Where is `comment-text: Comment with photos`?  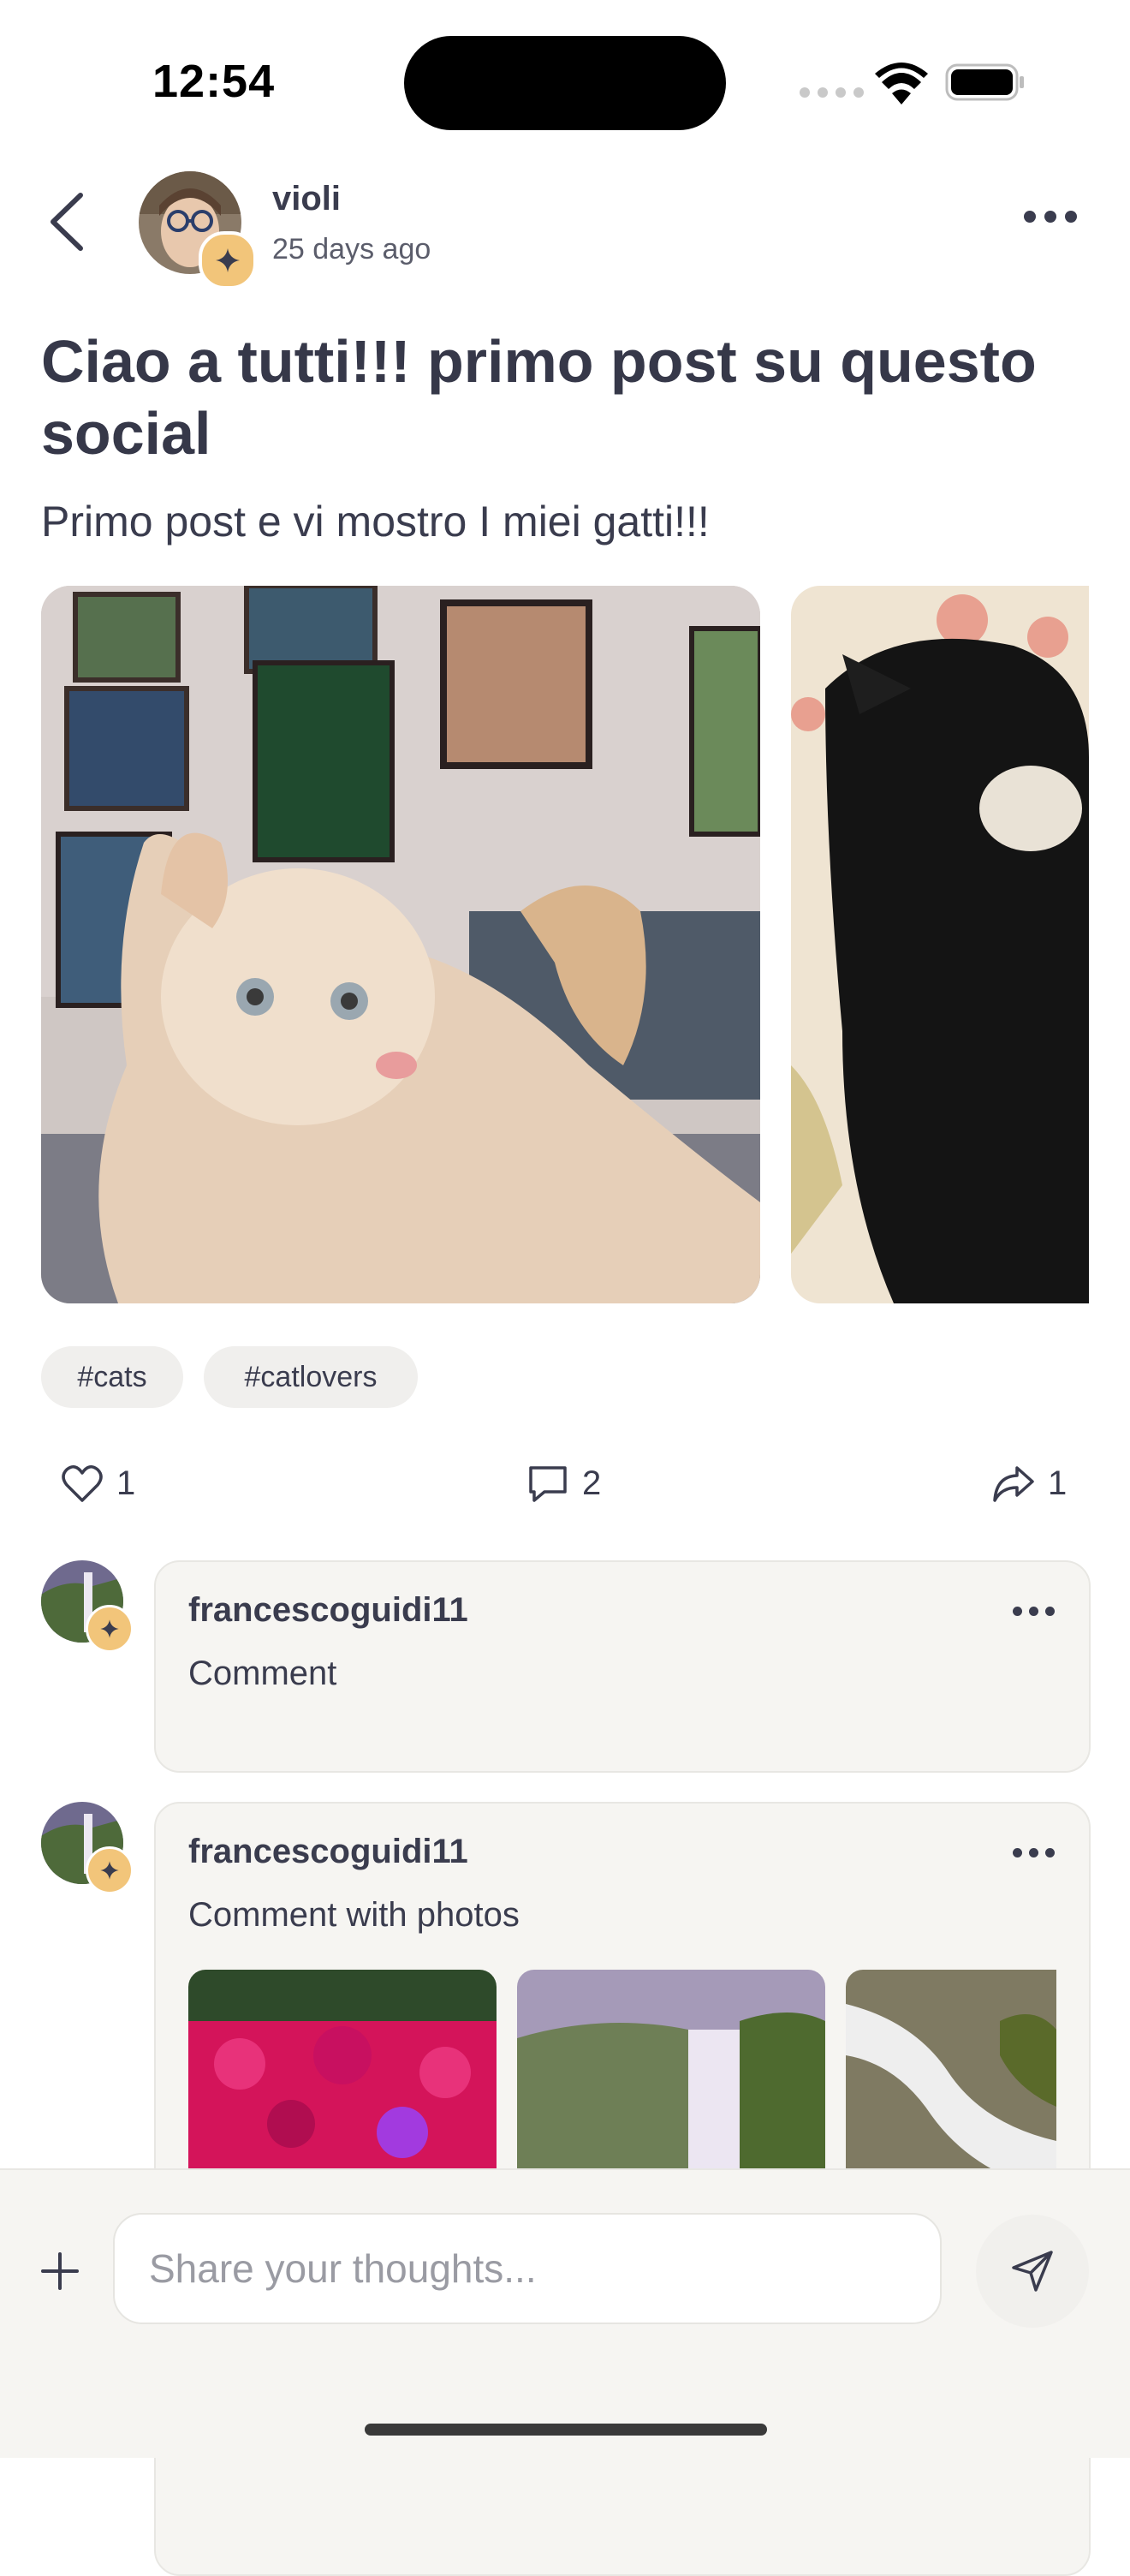
comment-text: Comment with photos is located at coordinates (354, 1915).